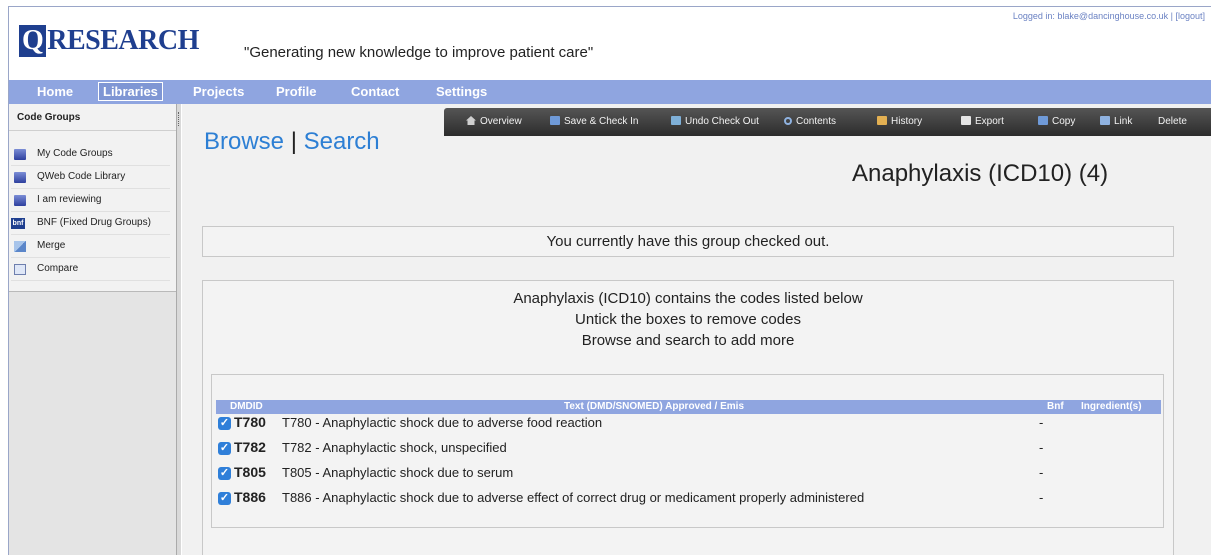 The image size is (1211, 555). What do you see at coordinates (1172, 121) in the screenshot?
I see `toolbar-delete: Delete` at bounding box center [1172, 121].